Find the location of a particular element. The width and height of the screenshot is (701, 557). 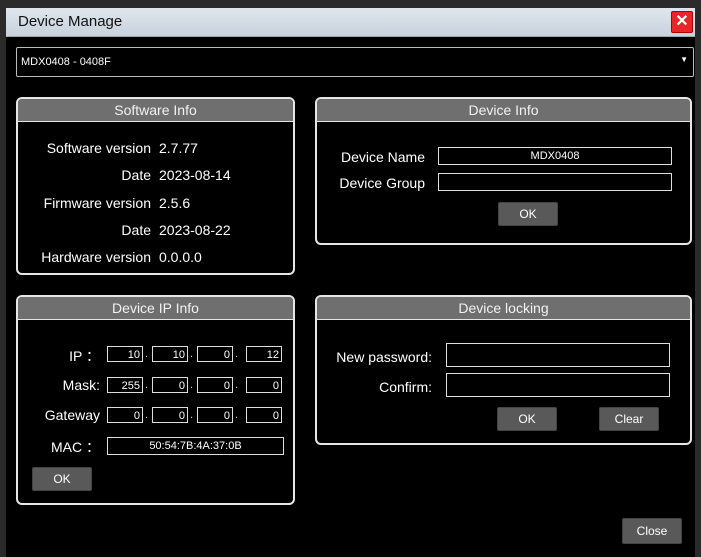

gateway-label: Gateway is located at coordinates (72, 415).